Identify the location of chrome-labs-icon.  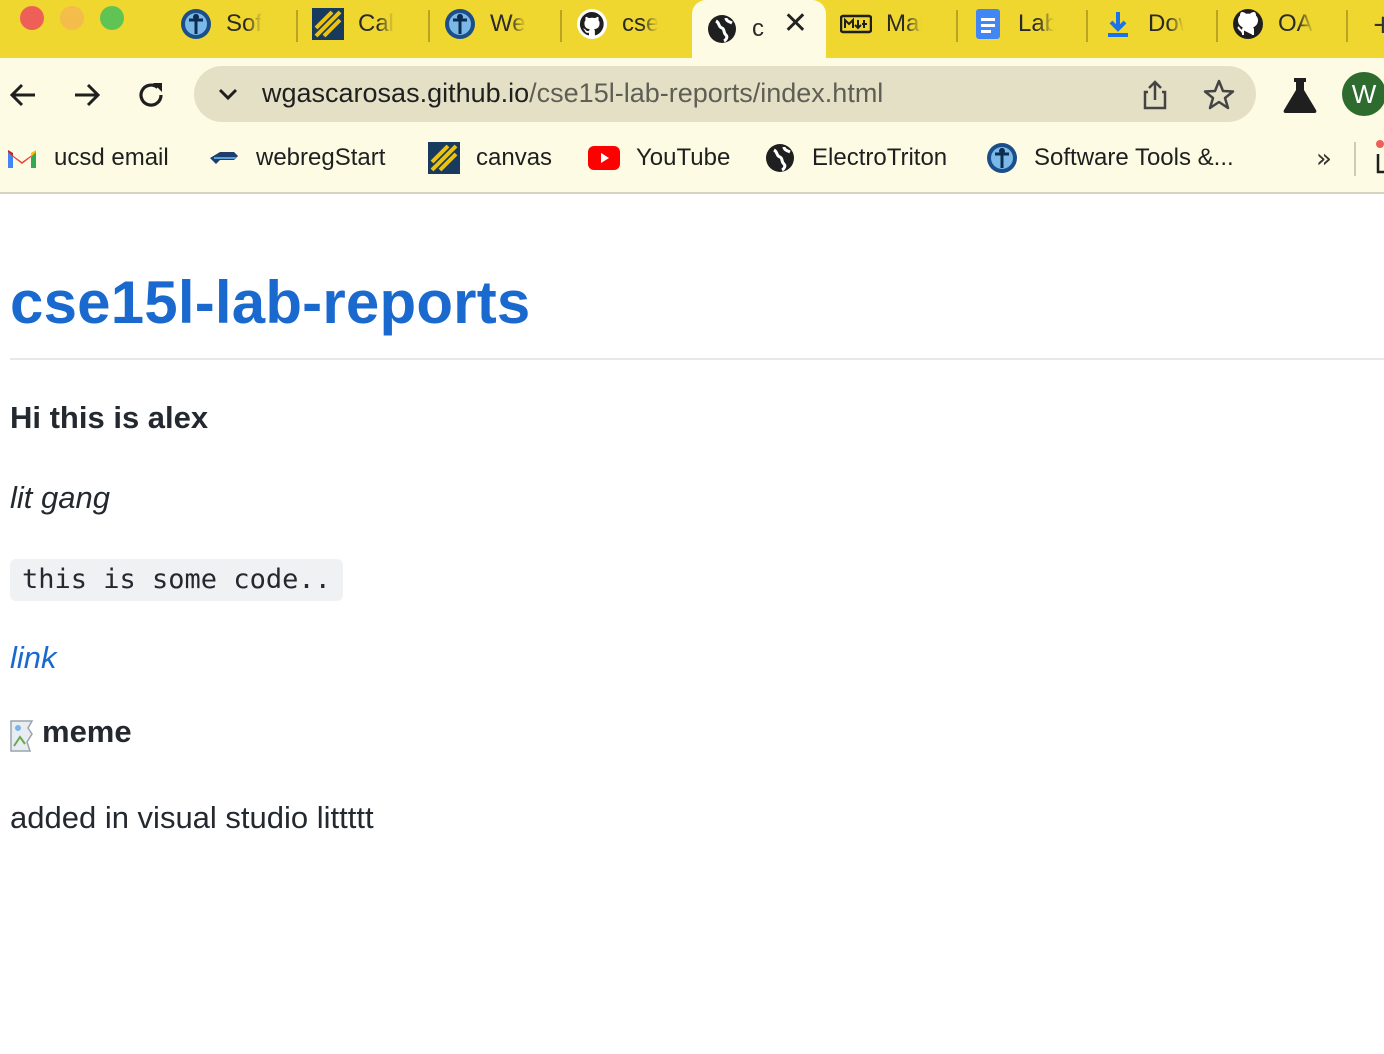
(1300, 95).